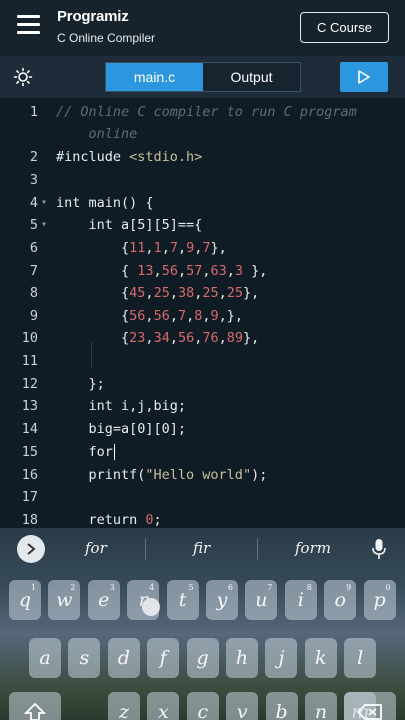 This screenshot has height=720, width=405. I want to click on key-hint: 6, so click(230, 587).